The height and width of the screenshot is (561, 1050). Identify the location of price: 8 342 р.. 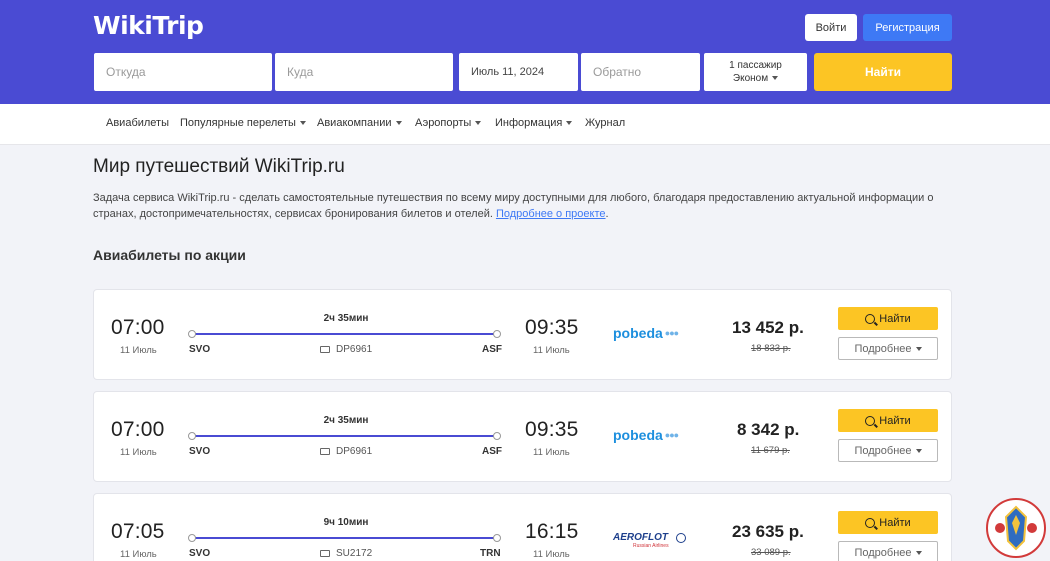
(768, 429).